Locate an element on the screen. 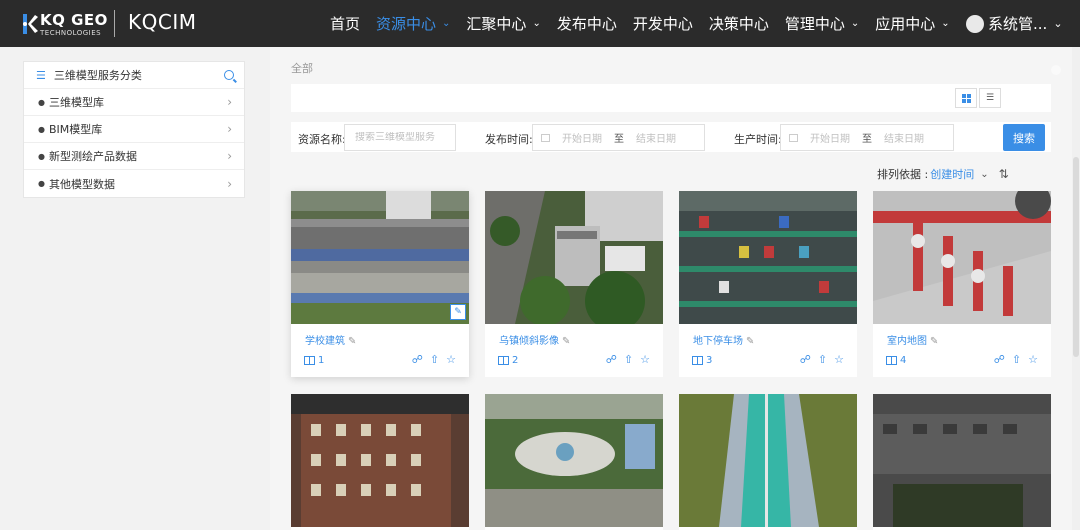 The height and width of the screenshot is (530, 1080). nav-app-center-label: 应用中心 is located at coordinates (905, 24).